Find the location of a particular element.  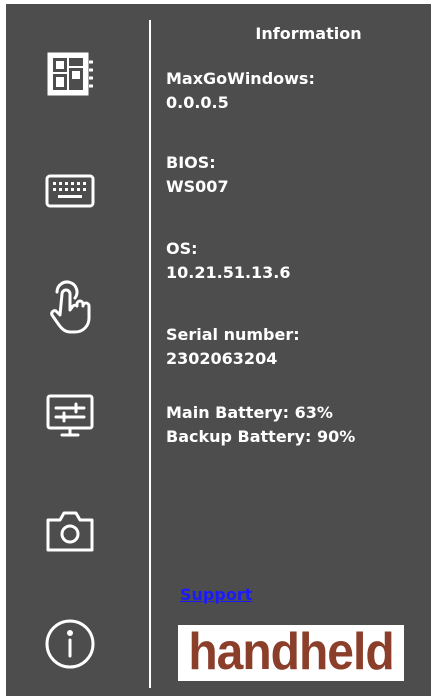

serial-value: 2302063204 is located at coordinates (222, 358).